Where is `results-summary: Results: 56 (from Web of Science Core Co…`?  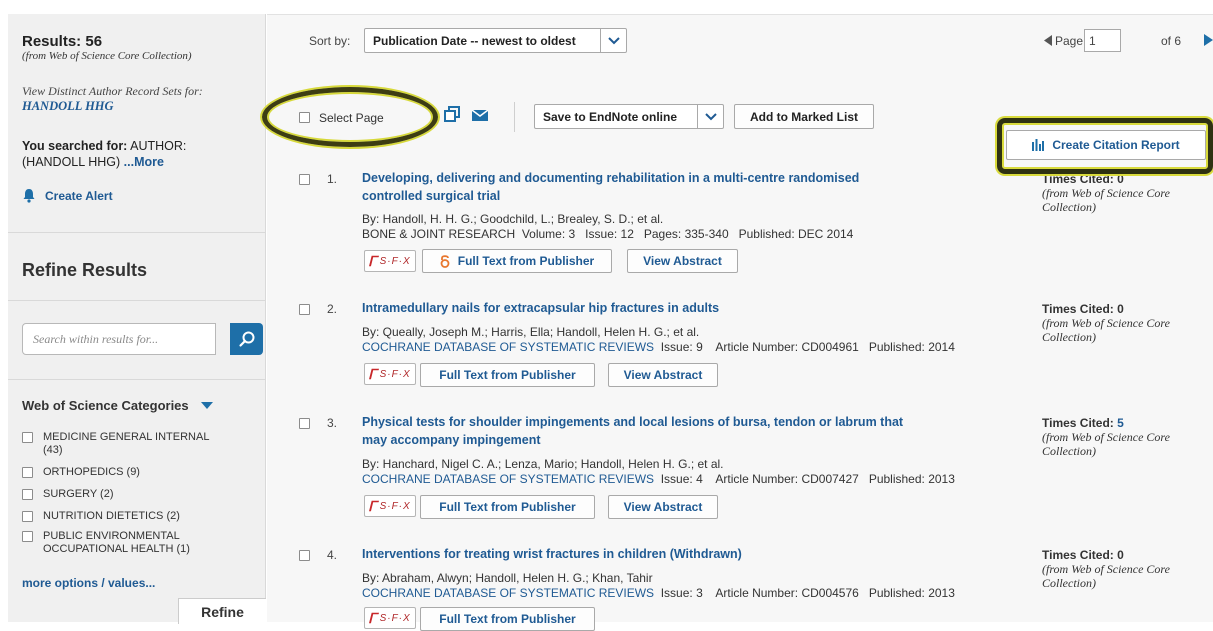 results-summary: Results: 56 (from Web of Science Core Co… is located at coordinates (138, 47).